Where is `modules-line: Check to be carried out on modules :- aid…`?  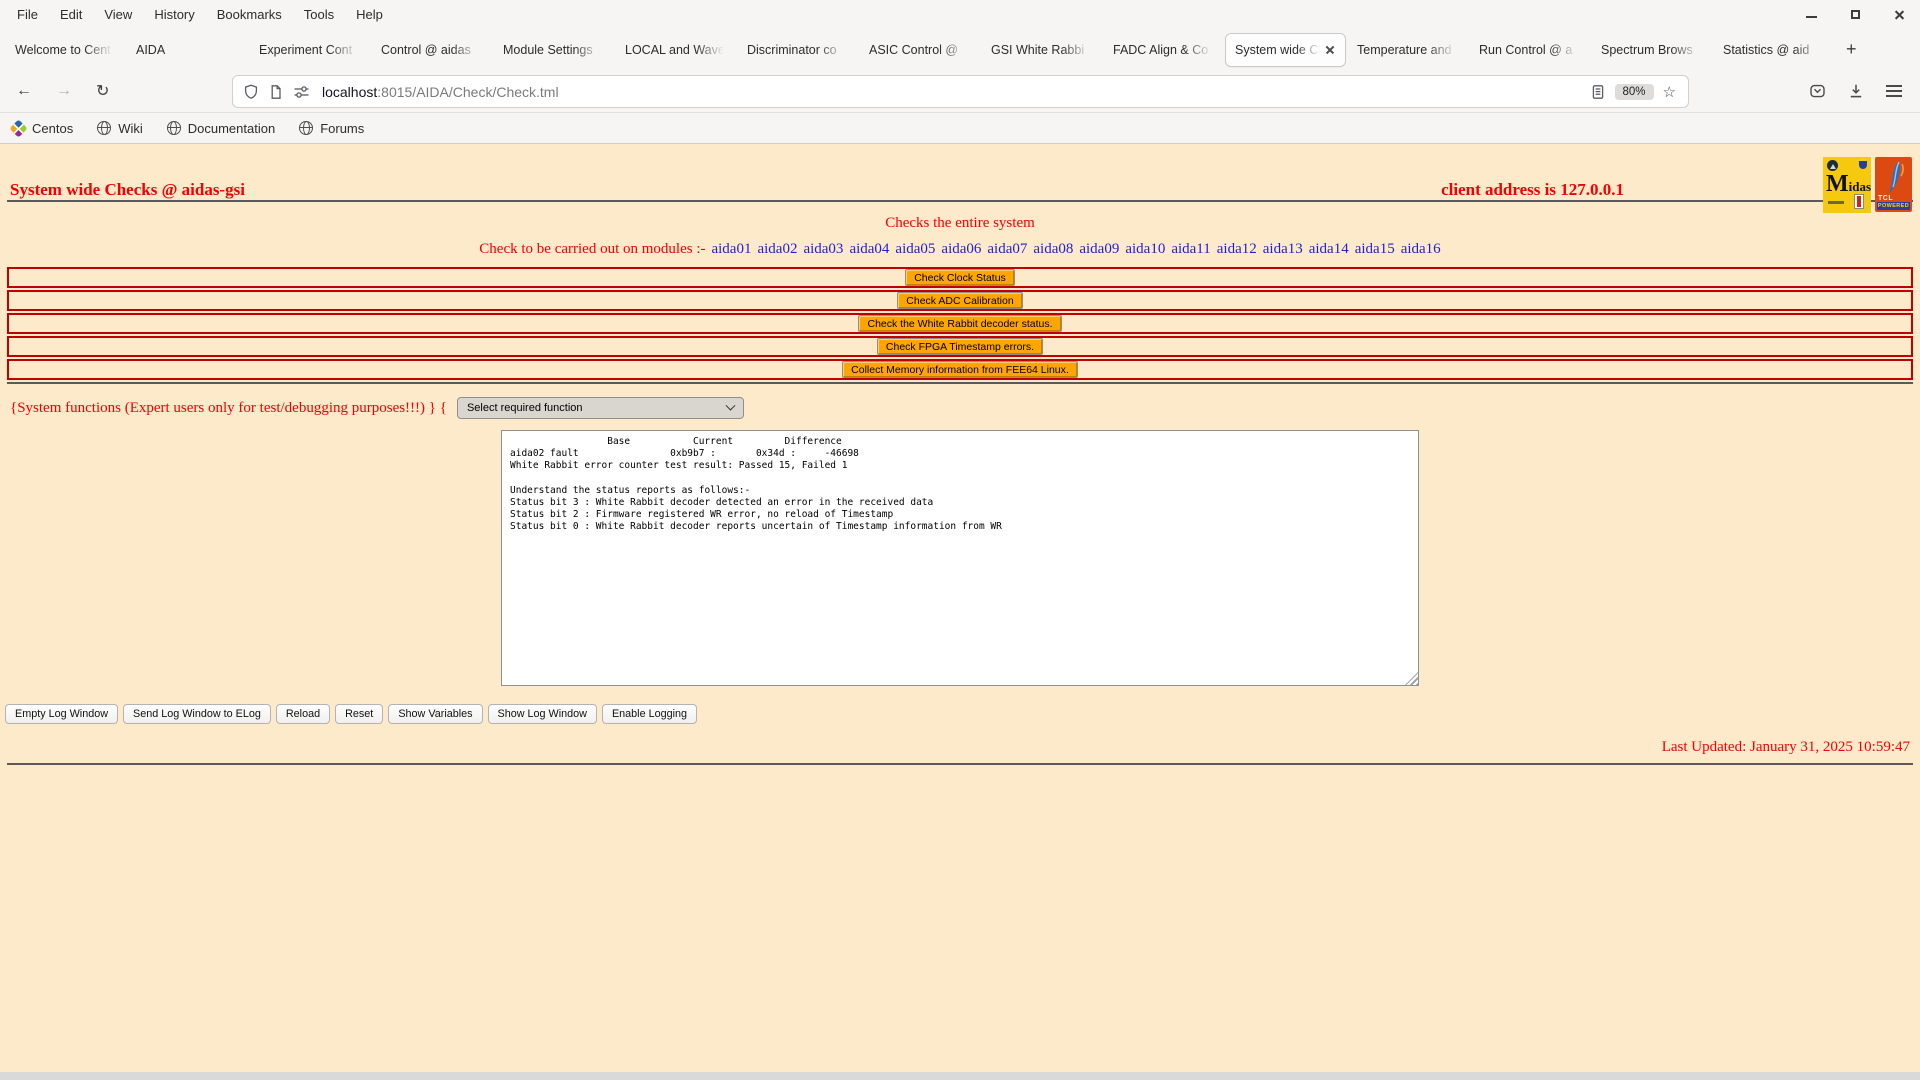 modules-line: Check to be carried out on modules :- aid… is located at coordinates (960, 249).